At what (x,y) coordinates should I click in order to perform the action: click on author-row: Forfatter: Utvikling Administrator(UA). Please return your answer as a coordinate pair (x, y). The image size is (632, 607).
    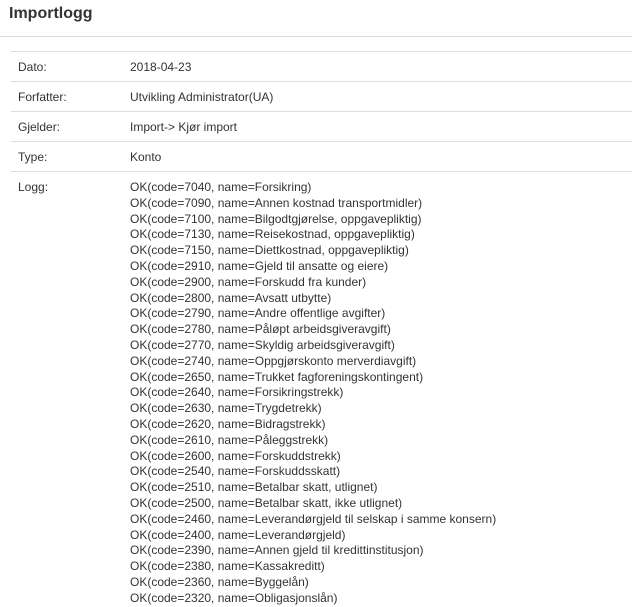
    Looking at the image, I should click on (321, 97).